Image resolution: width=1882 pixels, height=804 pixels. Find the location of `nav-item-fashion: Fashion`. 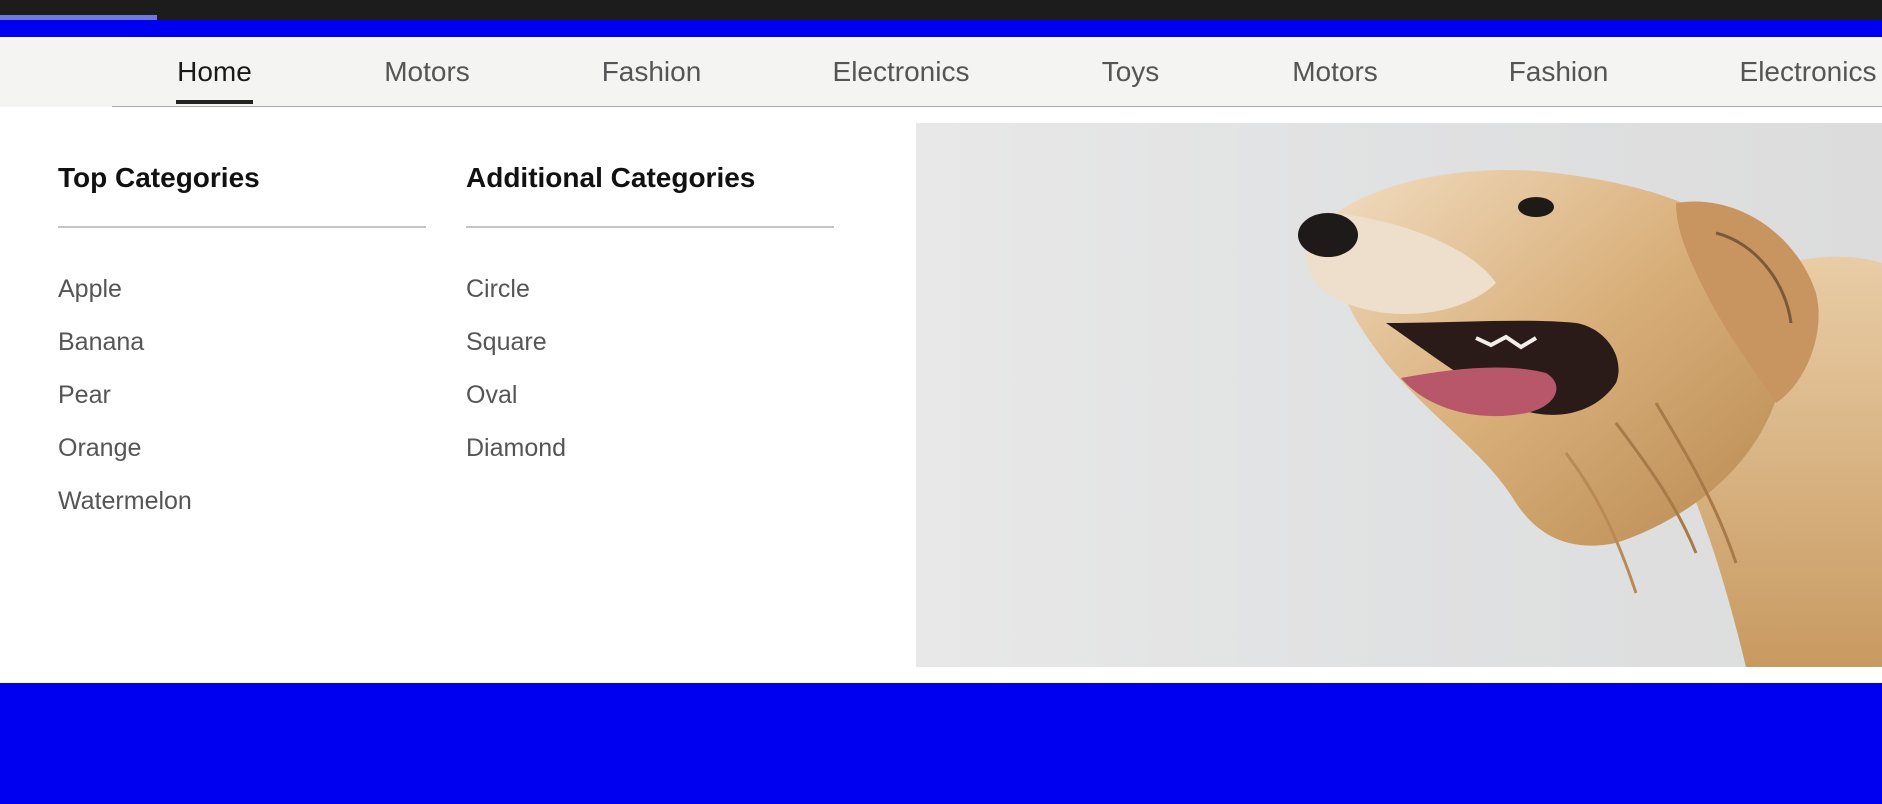

nav-item-fashion: Fashion is located at coordinates (651, 72).